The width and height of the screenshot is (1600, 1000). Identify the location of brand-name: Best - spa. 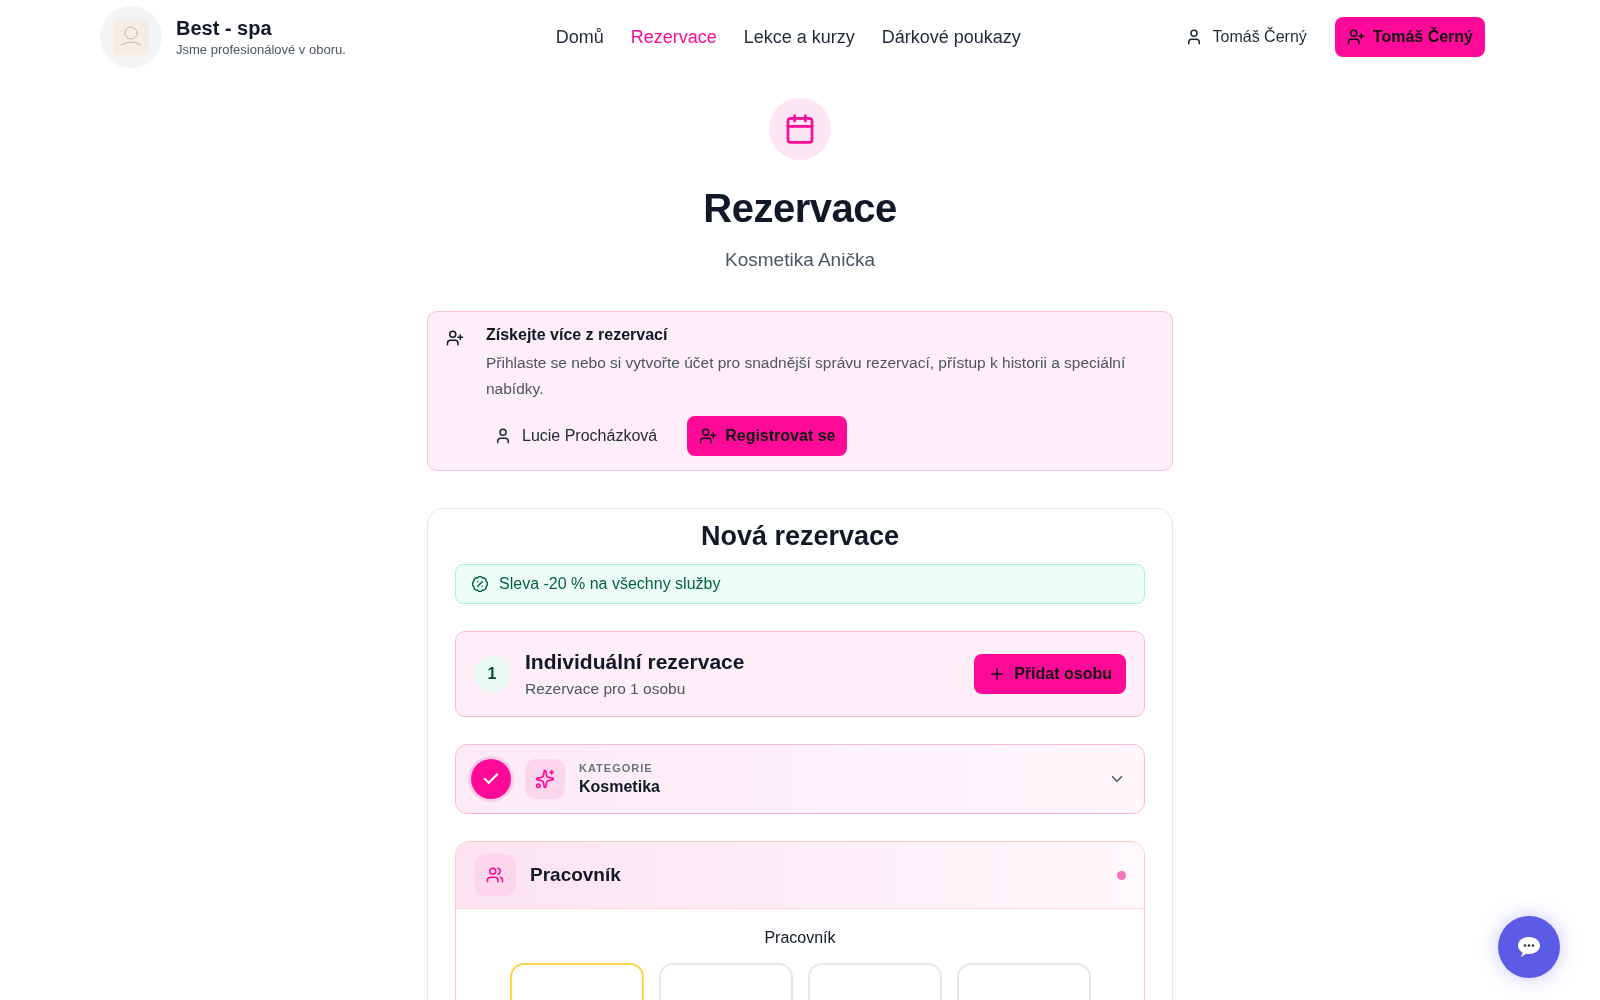
(224, 28).